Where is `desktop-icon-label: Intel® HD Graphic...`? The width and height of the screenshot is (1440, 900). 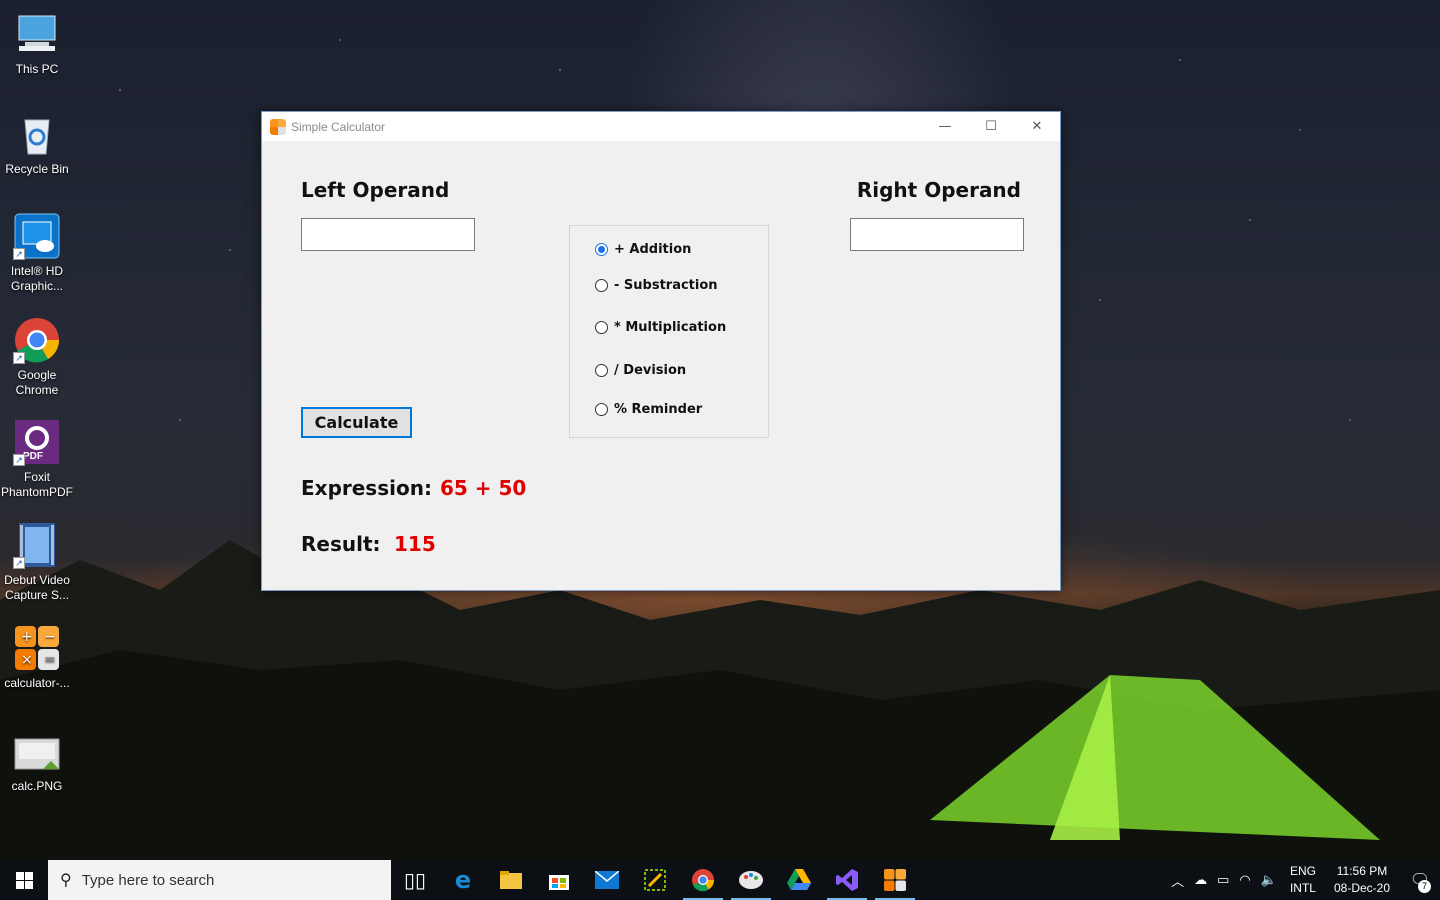 desktop-icon-label: Intel® HD Graphic... is located at coordinates (37, 278).